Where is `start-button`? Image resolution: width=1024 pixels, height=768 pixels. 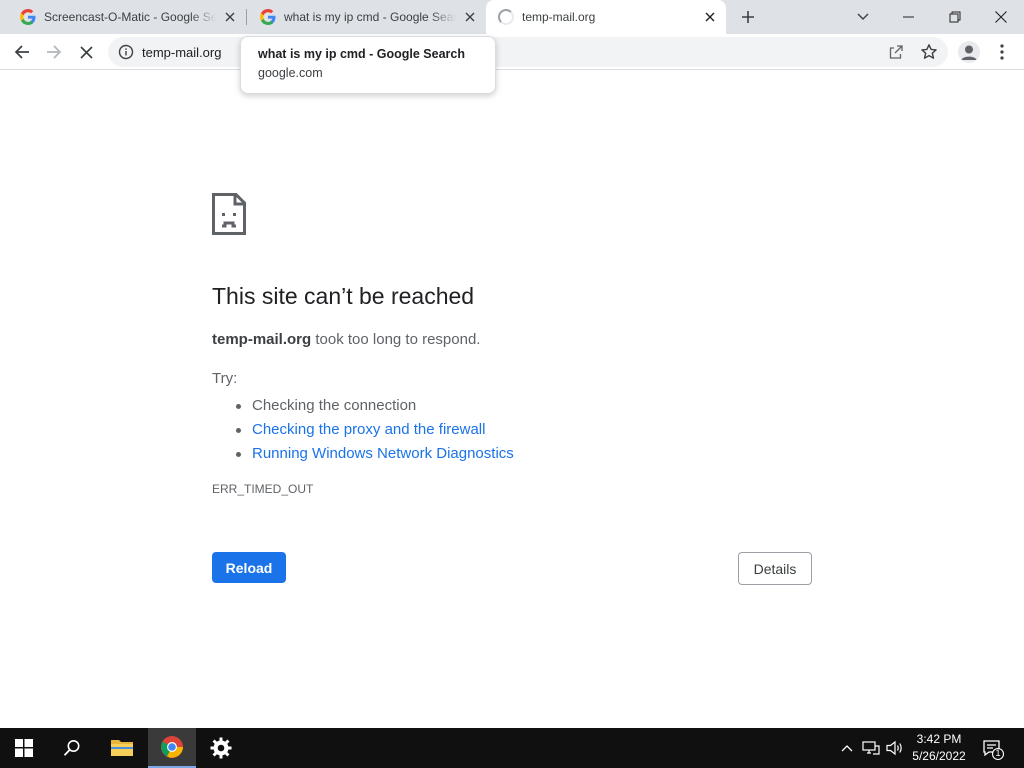 start-button is located at coordinates (24, 748).